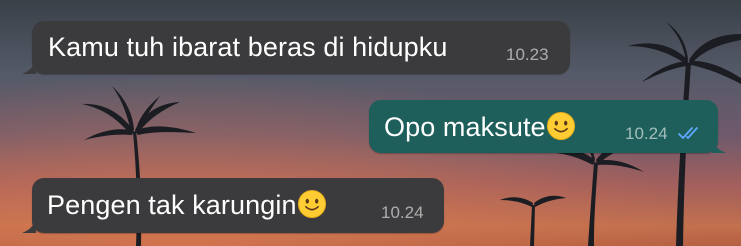 The height and width of the screenshot is (246, 741). I want to click on message-text: Opo maksute, so click(480, 126).